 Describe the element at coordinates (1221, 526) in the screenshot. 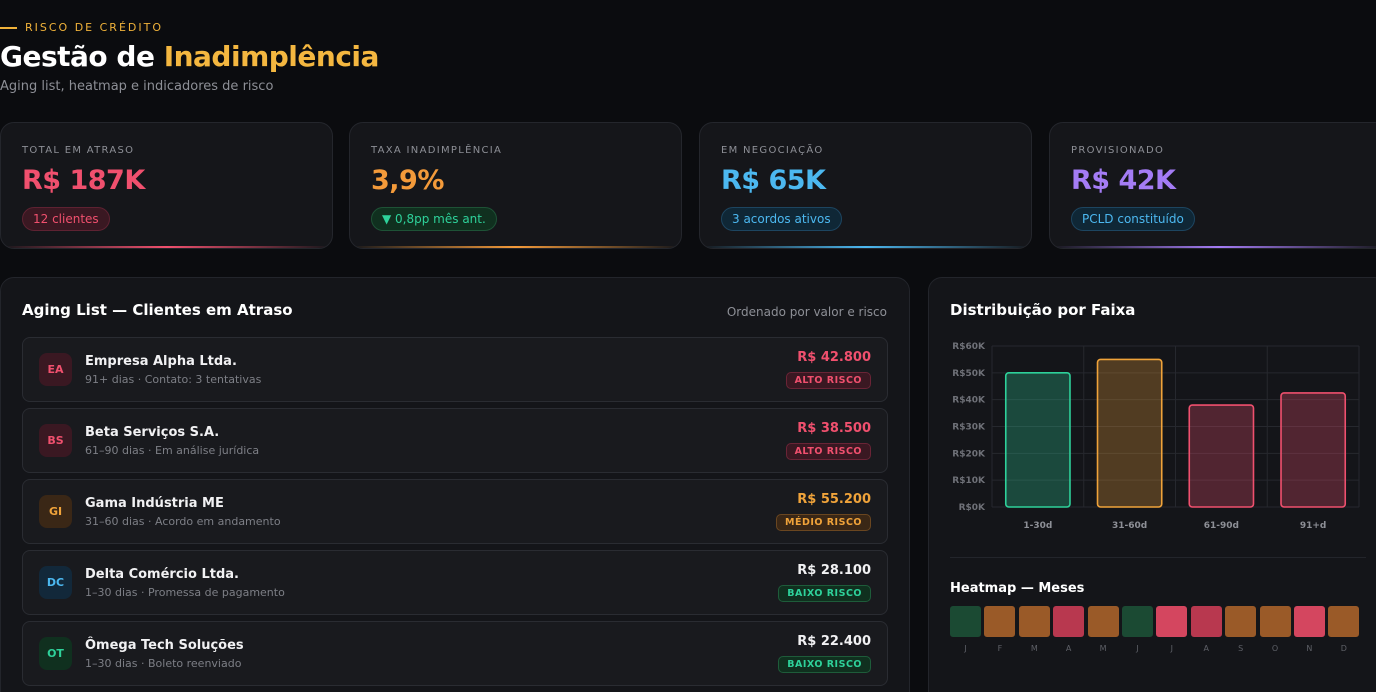

I see `x-tick-label: 61-90d` at that location.